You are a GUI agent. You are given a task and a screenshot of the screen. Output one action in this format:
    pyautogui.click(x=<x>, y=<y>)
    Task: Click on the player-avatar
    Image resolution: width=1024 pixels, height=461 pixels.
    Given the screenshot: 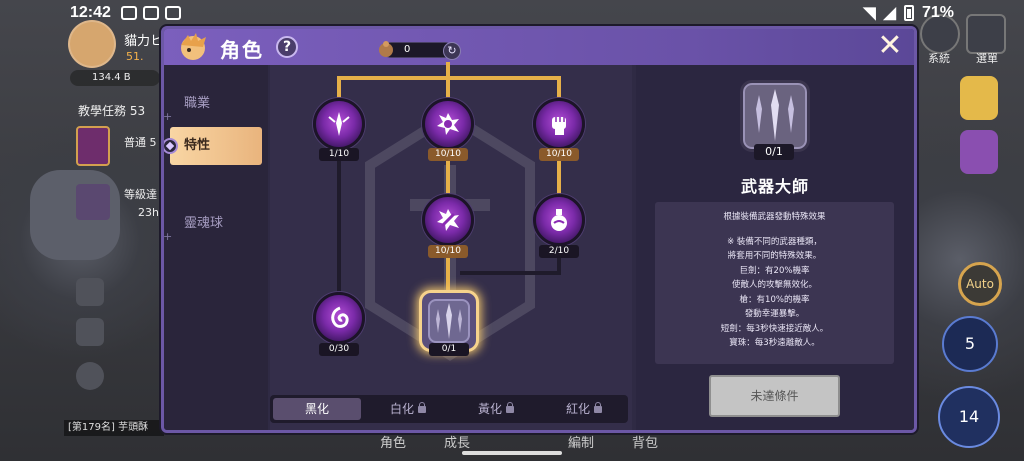 What is the action you would take?
    pyautogui.click(x=92, y=44)
    